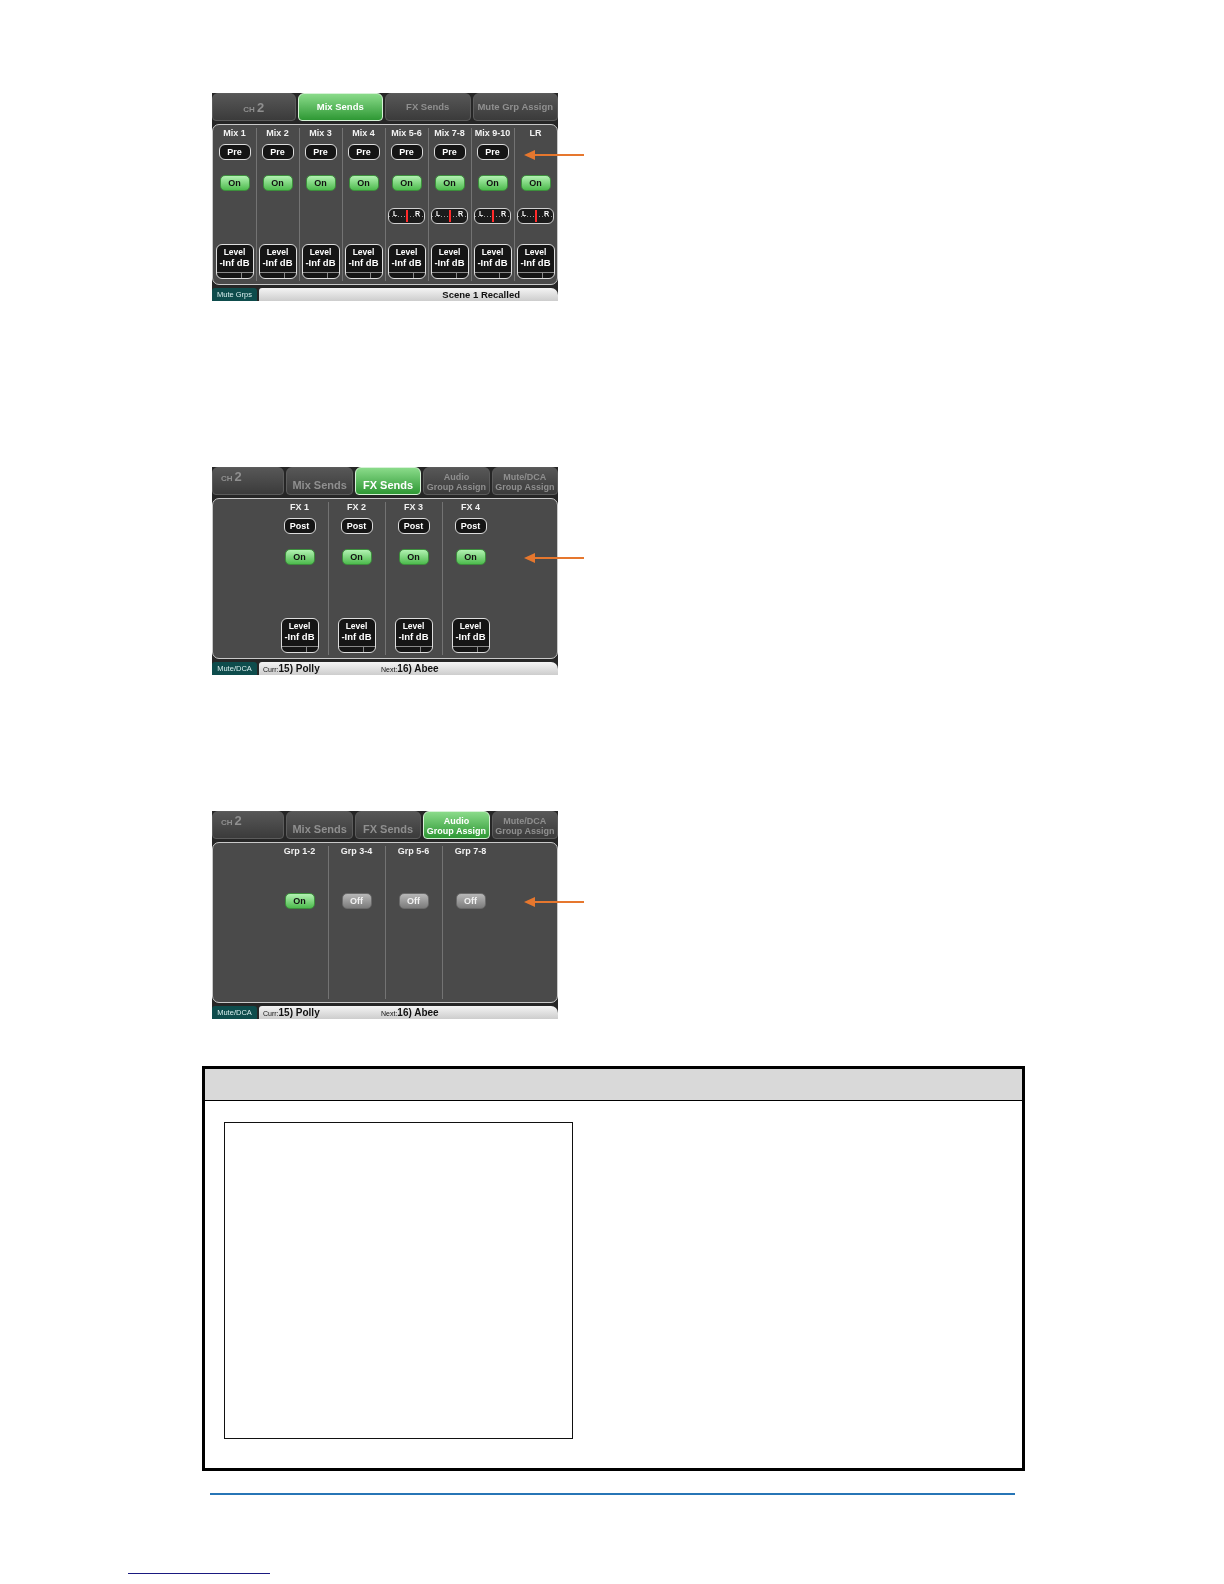 The width and height of the screenshot is (1224, 1584). Describe the element at coordinates (413, 507) in the screenshot. I see `column-label: FX 3` at that location.